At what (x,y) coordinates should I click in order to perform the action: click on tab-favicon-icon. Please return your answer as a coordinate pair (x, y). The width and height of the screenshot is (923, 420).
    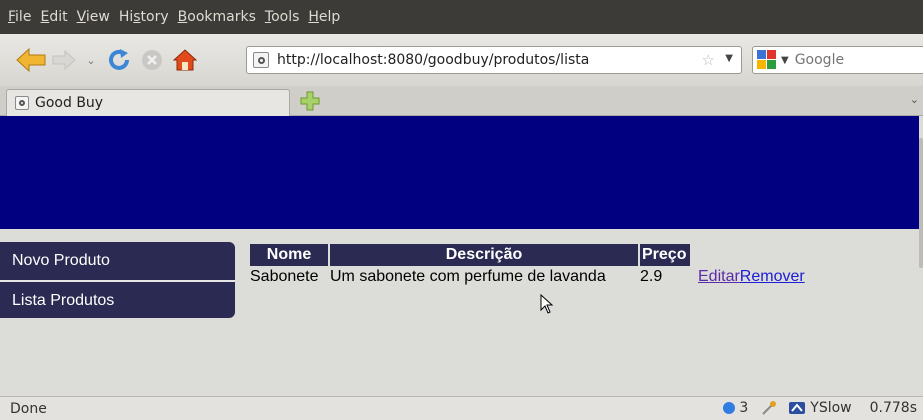
    Looking at the image, I should click on (22, 103).